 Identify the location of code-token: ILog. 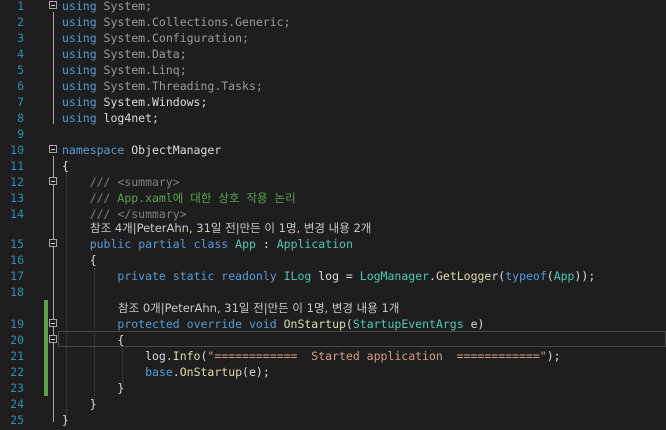
(297, 276).